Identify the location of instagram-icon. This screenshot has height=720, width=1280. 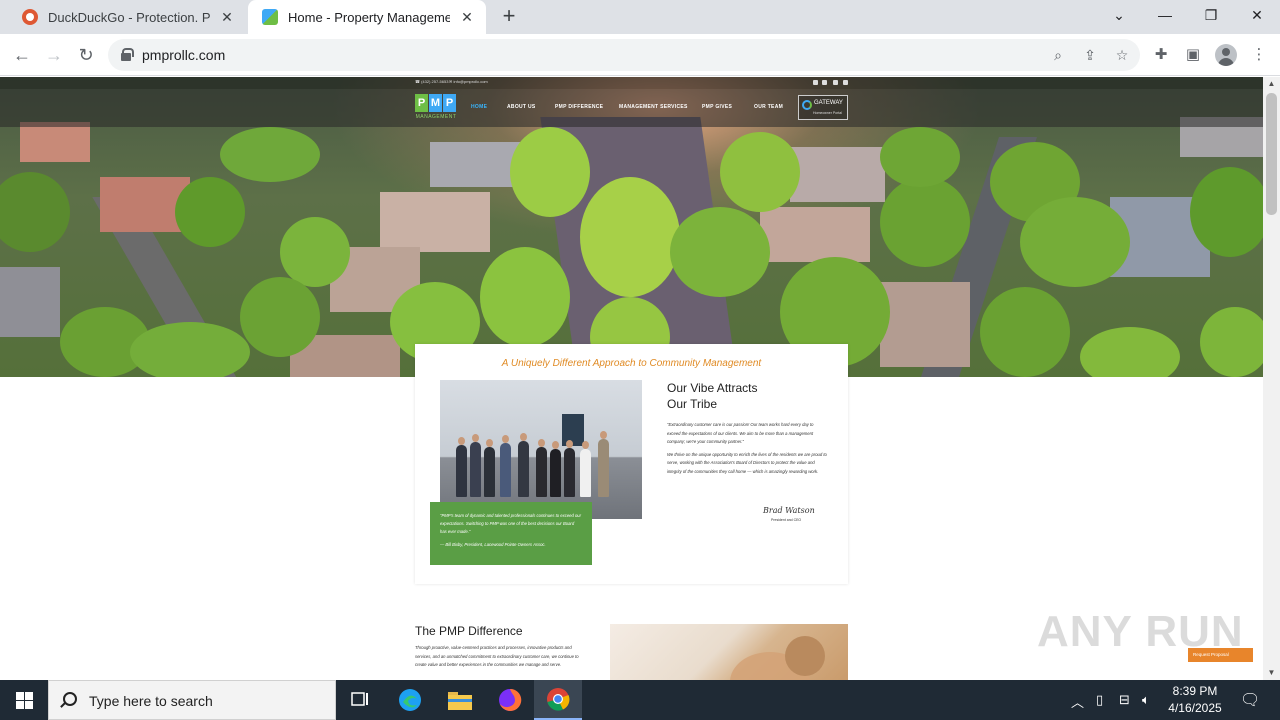
(845, 82).